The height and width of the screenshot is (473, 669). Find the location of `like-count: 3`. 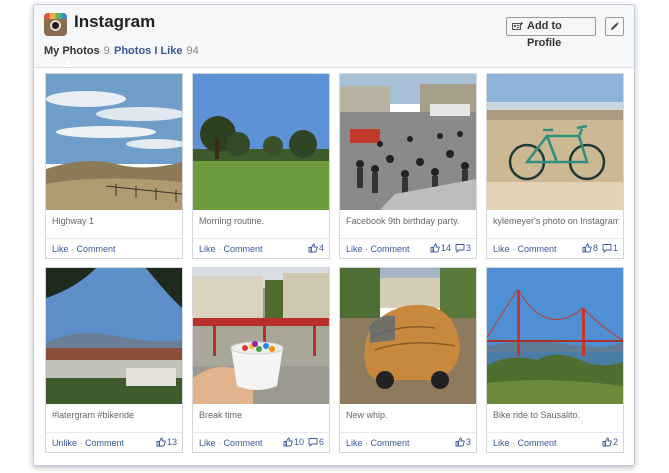

like-count: 3 is located at coordinates (463, 442).